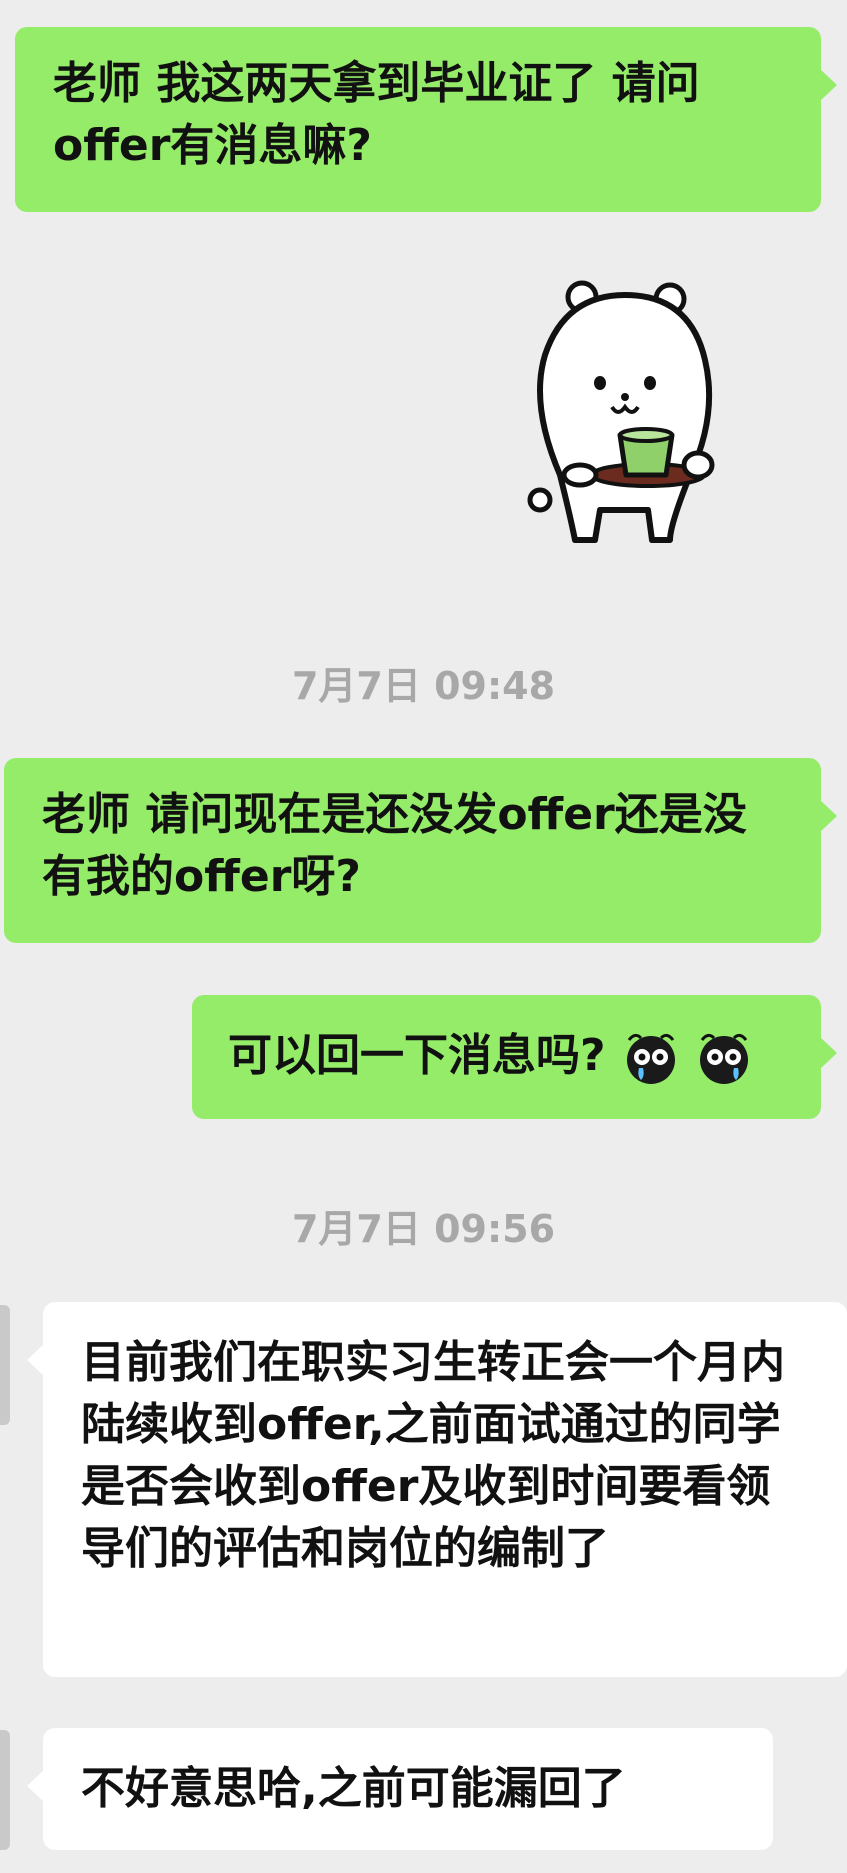 This screenshot has width=847, height=1873. I want to click on message-text: 老师 请问现在是还没发offer还是没有我的offer呀?, so click(394, 845).